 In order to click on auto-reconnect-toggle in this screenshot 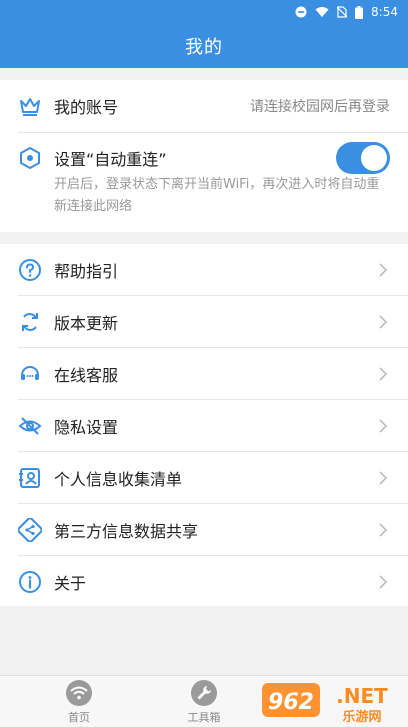, I will do `click(363, 158)`.